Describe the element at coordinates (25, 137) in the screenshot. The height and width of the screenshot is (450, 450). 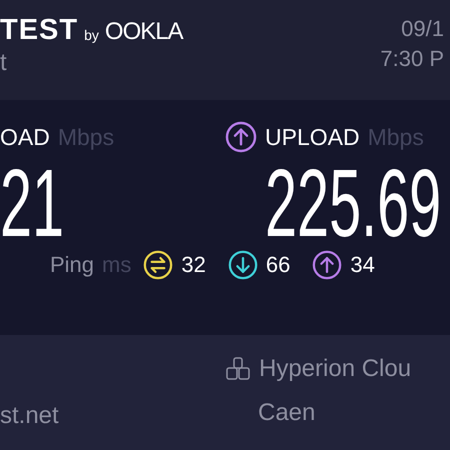
I see `result-label: OAD` at that location.